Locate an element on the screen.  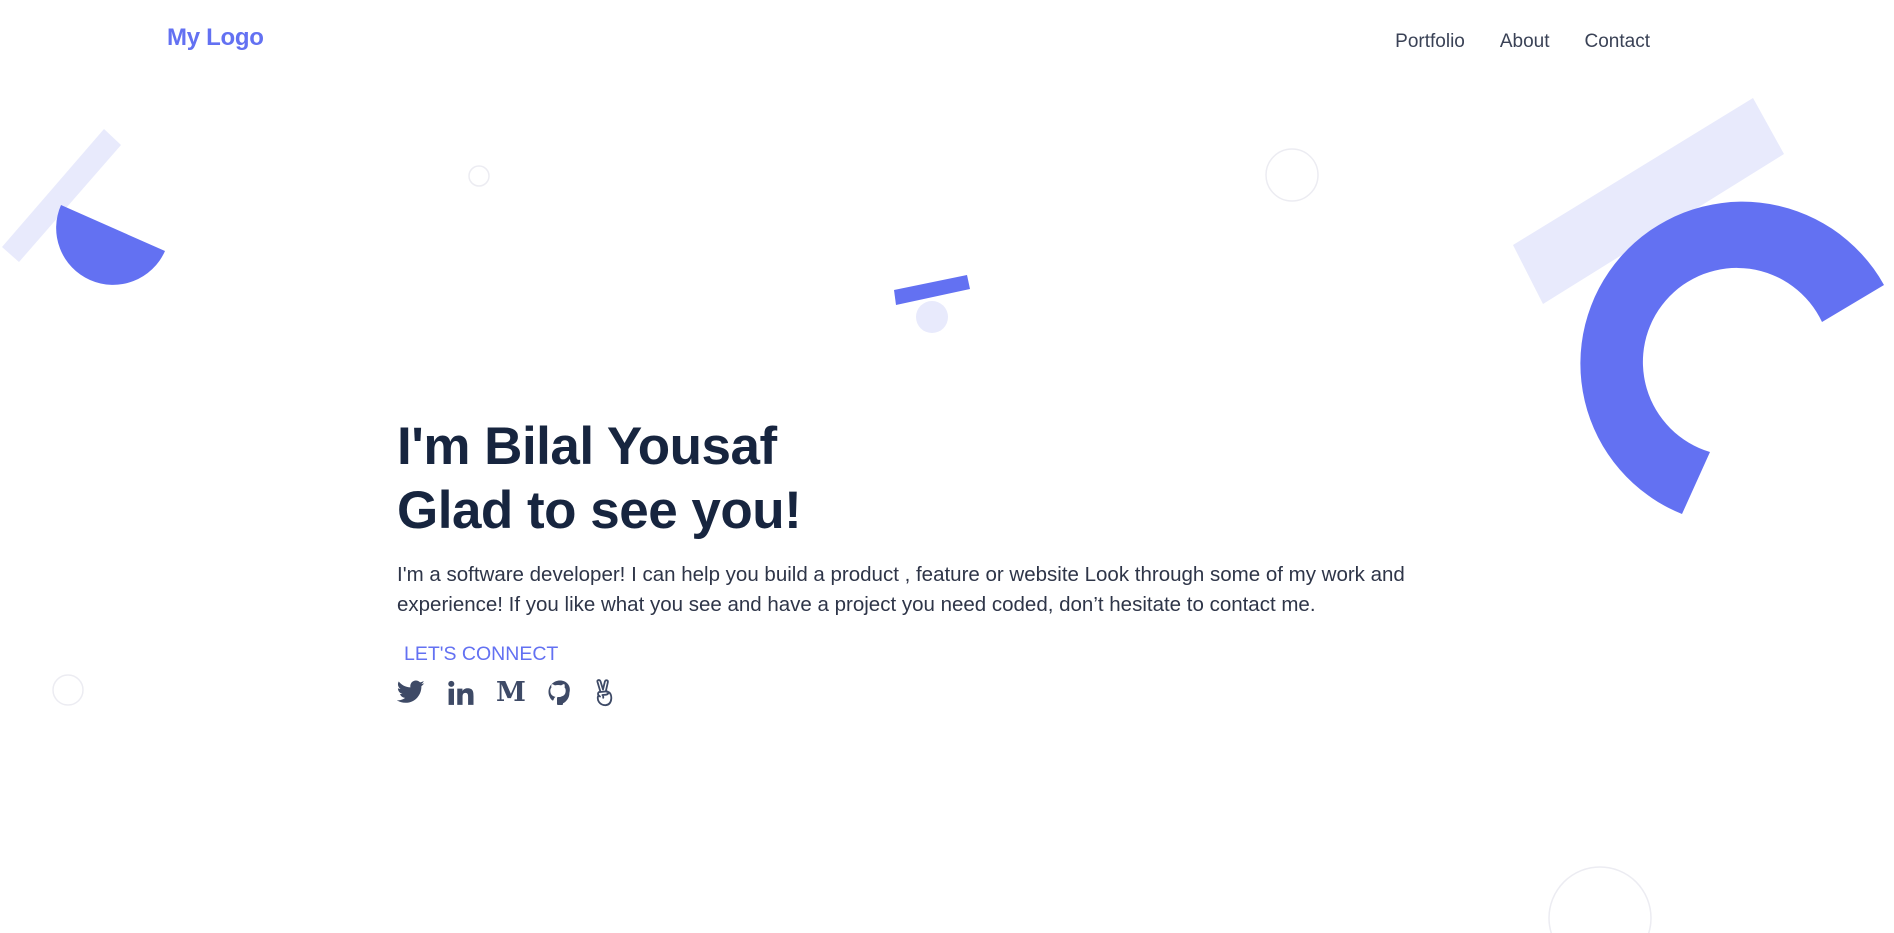
hero-heading-line1: I'm Bilal Yousaf is located at coordinates (587, 446).